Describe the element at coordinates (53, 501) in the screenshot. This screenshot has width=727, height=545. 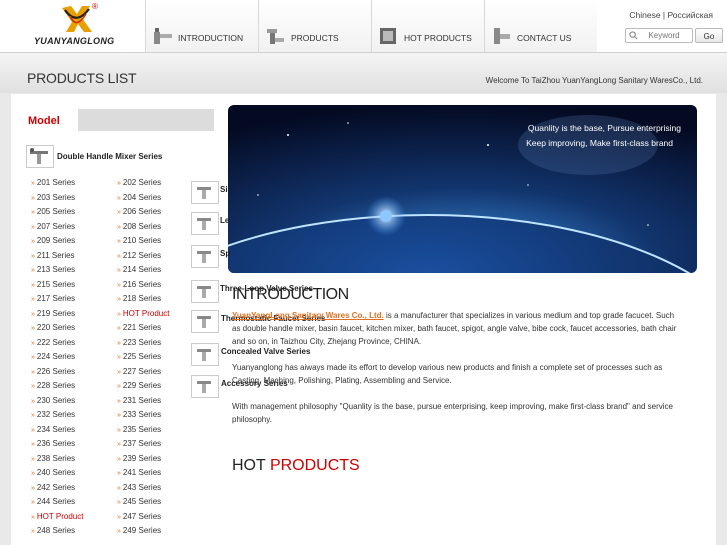
I see `series-link: » 244 Series` at that location.